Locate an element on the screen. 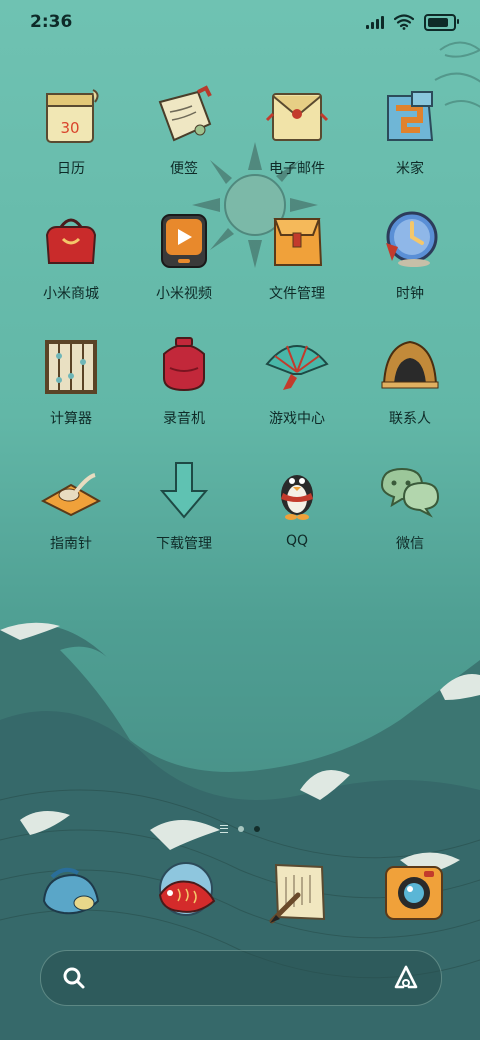  app-wechat: 微信 is located at coordinates (410, 510).